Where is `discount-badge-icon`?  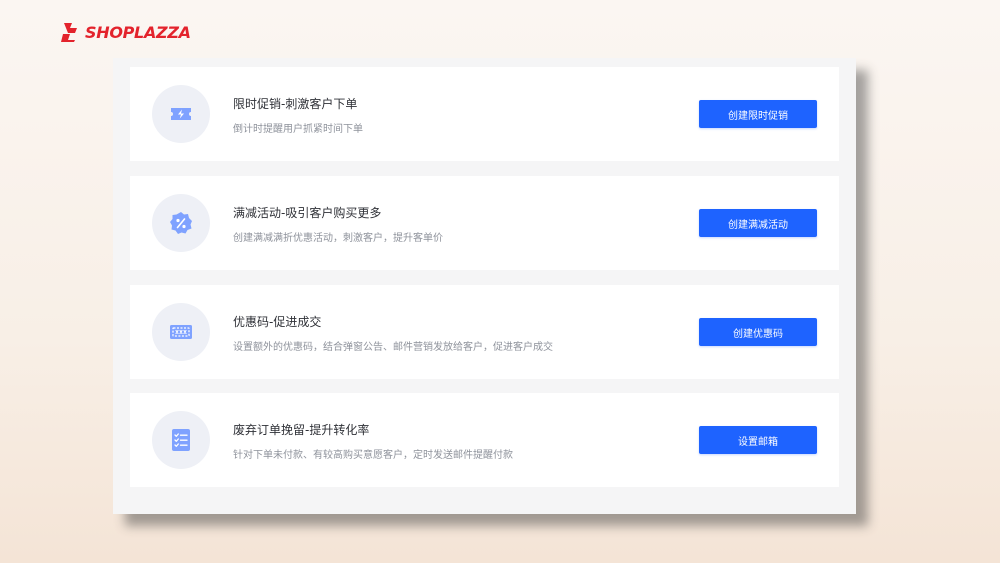
discount-badge-icon is located at coordinates (181, 223).